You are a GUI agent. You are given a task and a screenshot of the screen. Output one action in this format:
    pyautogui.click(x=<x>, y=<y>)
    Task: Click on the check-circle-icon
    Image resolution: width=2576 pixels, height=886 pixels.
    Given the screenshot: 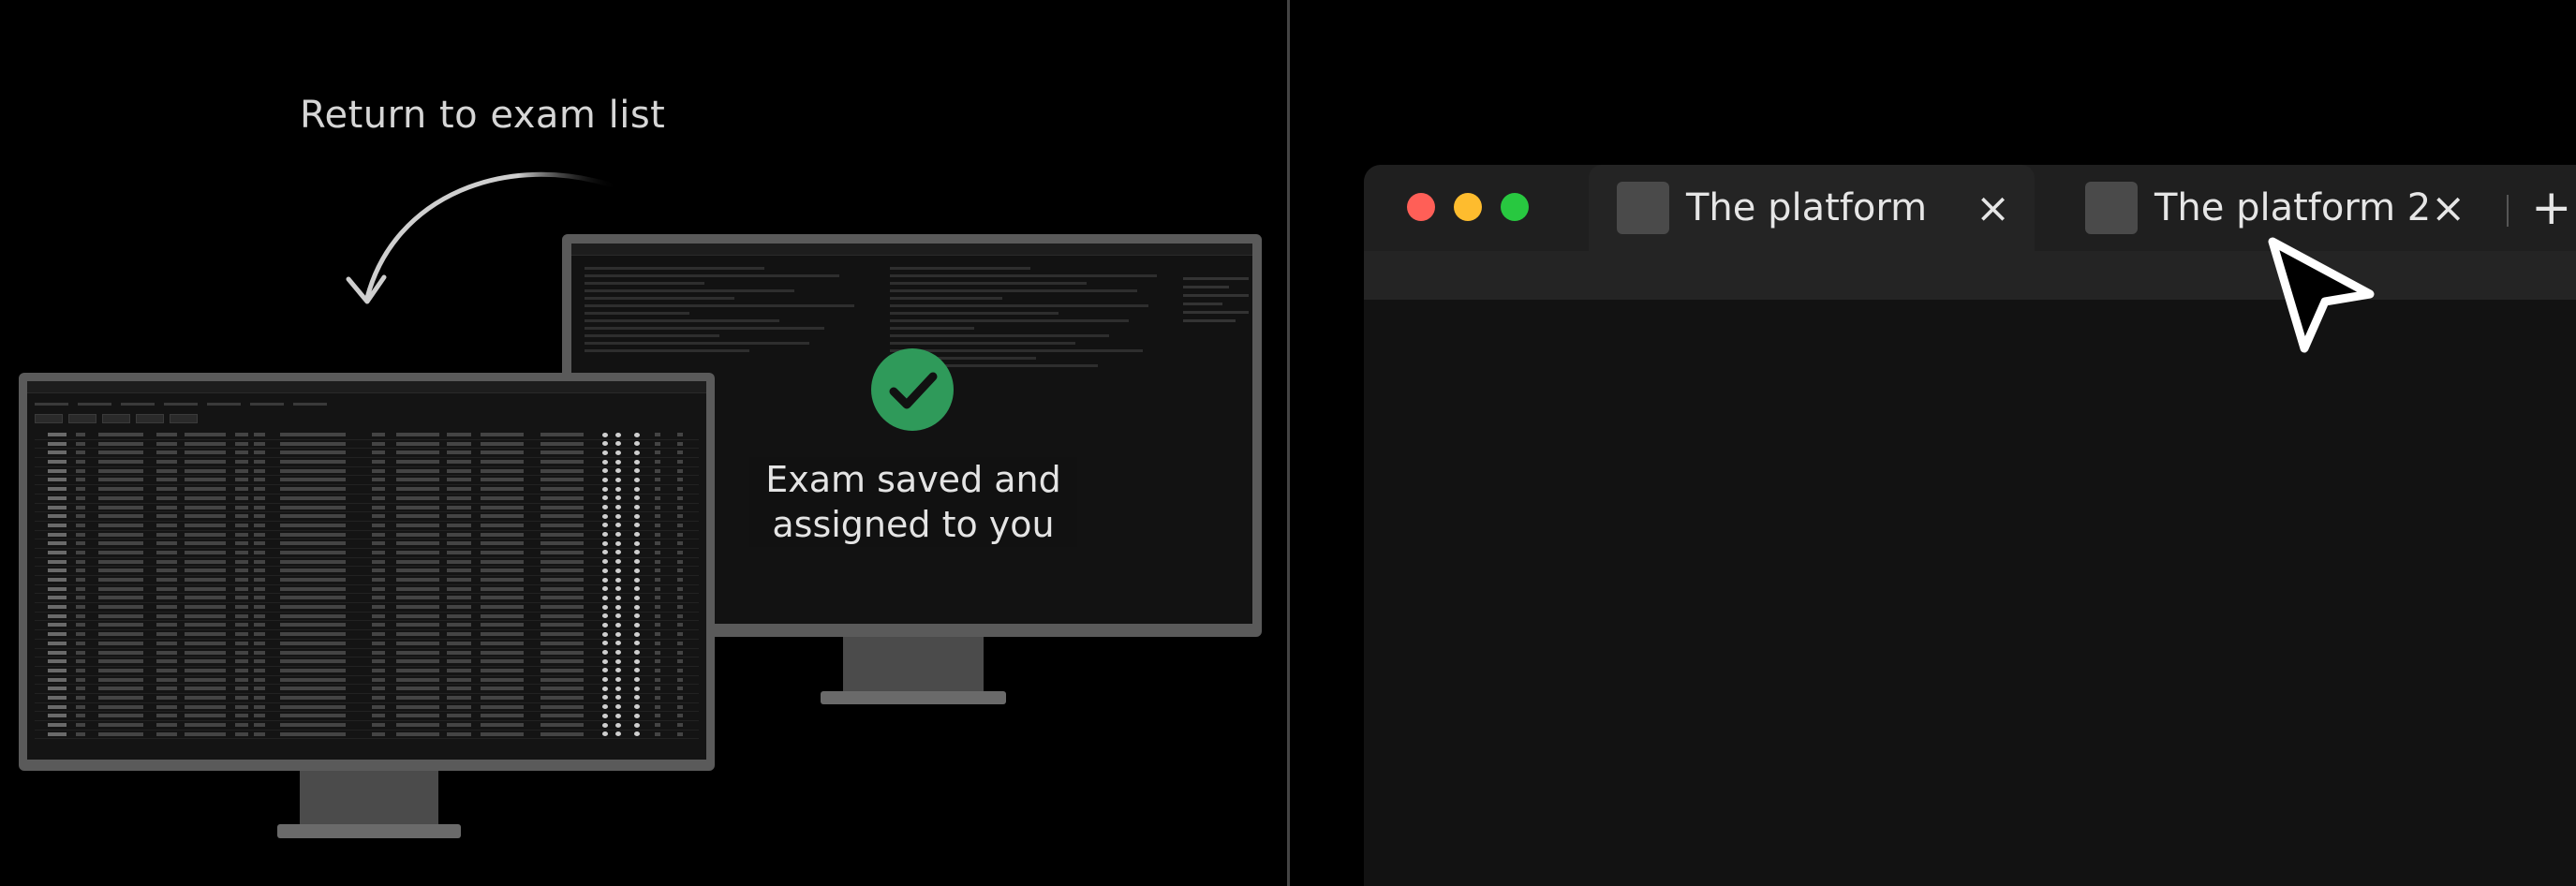 What is the action you would take?
    pyautogui.click(x=913, y=389)
    